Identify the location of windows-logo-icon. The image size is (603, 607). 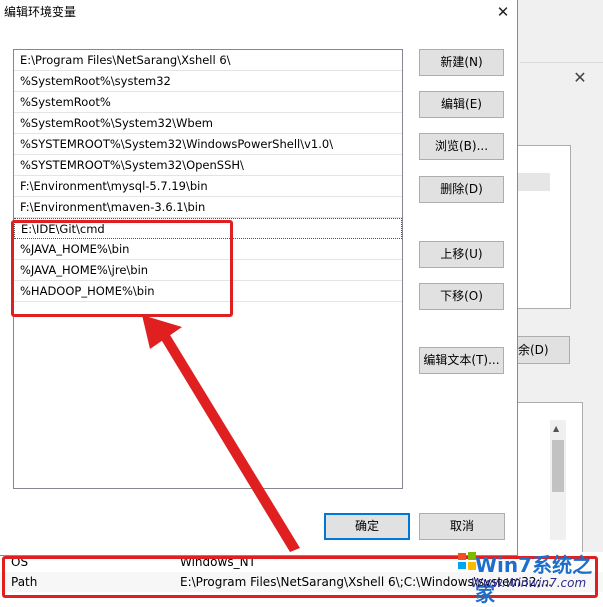
(467, 561).